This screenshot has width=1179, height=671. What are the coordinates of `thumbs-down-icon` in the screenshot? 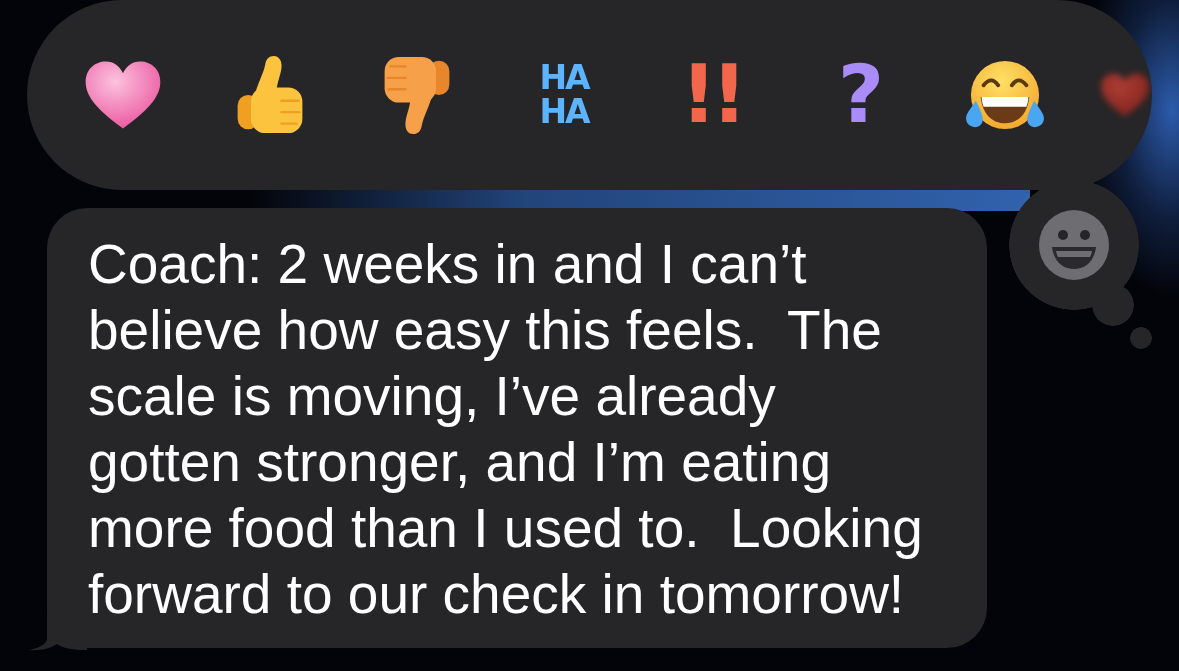 It's located at (417, 95).